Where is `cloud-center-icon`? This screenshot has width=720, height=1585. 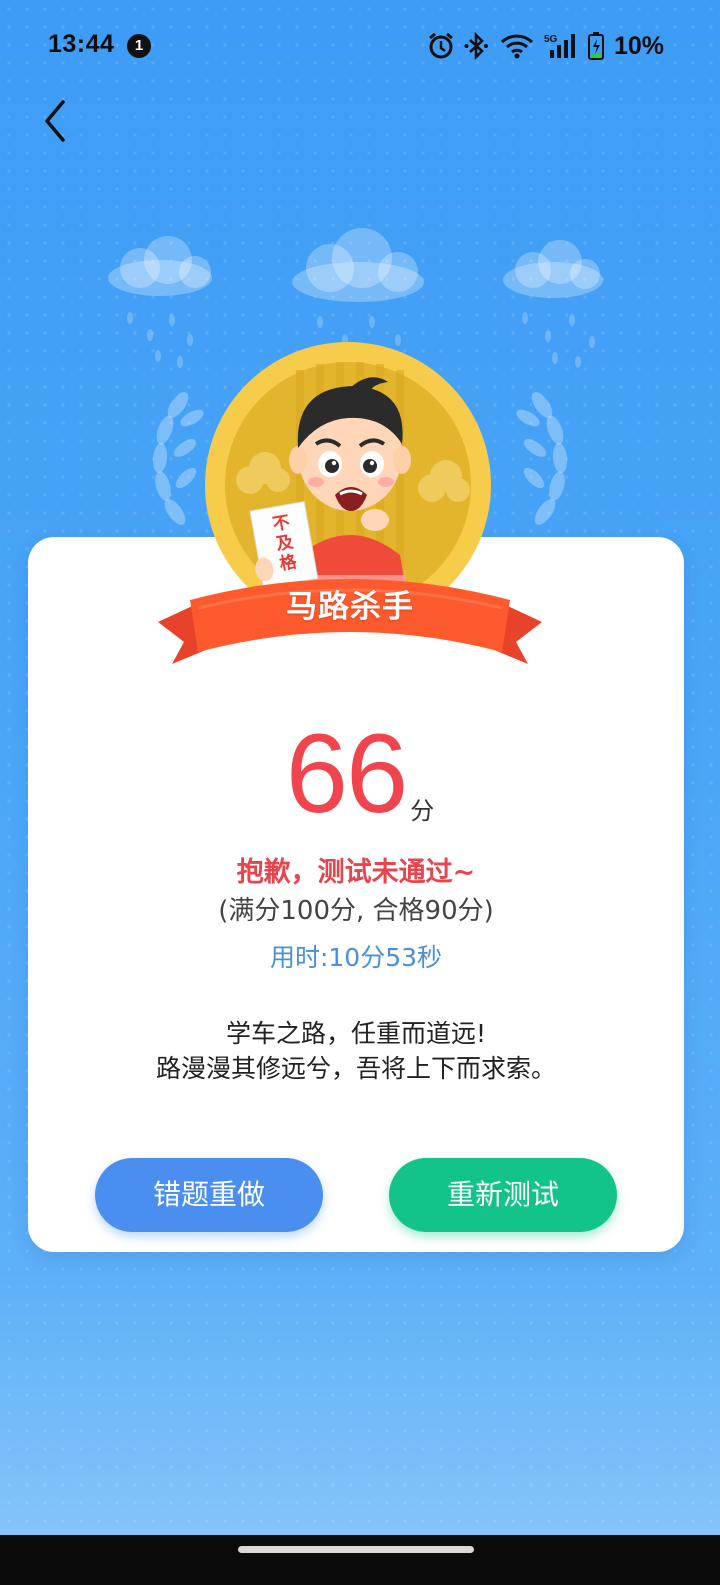
cloud-center-icon is located at coordinates (358, 265).